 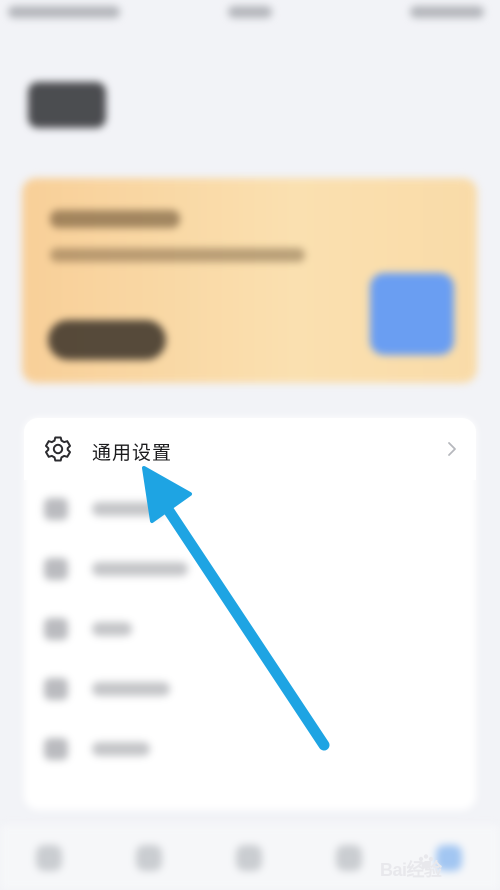 I want to click on status-left-icons, so click(x=64, y=12).